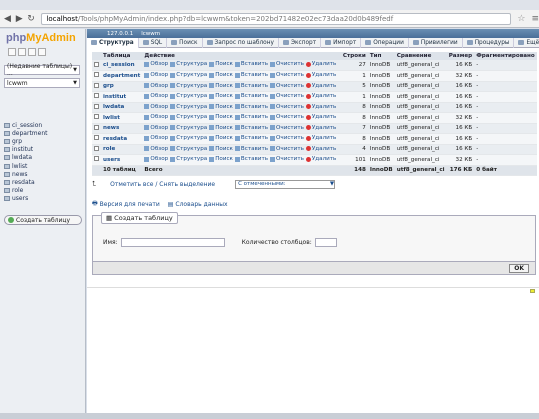 The width and height of the screenshot is (539, 419). I want to click on data-dictionary-link: ▤ Словарь данных, so click(198, 204).